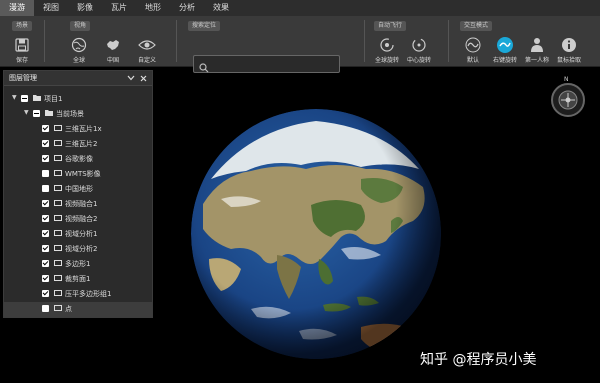  I want to click on watermark-text: 知乎 @程序员小美, so click(478, 360).